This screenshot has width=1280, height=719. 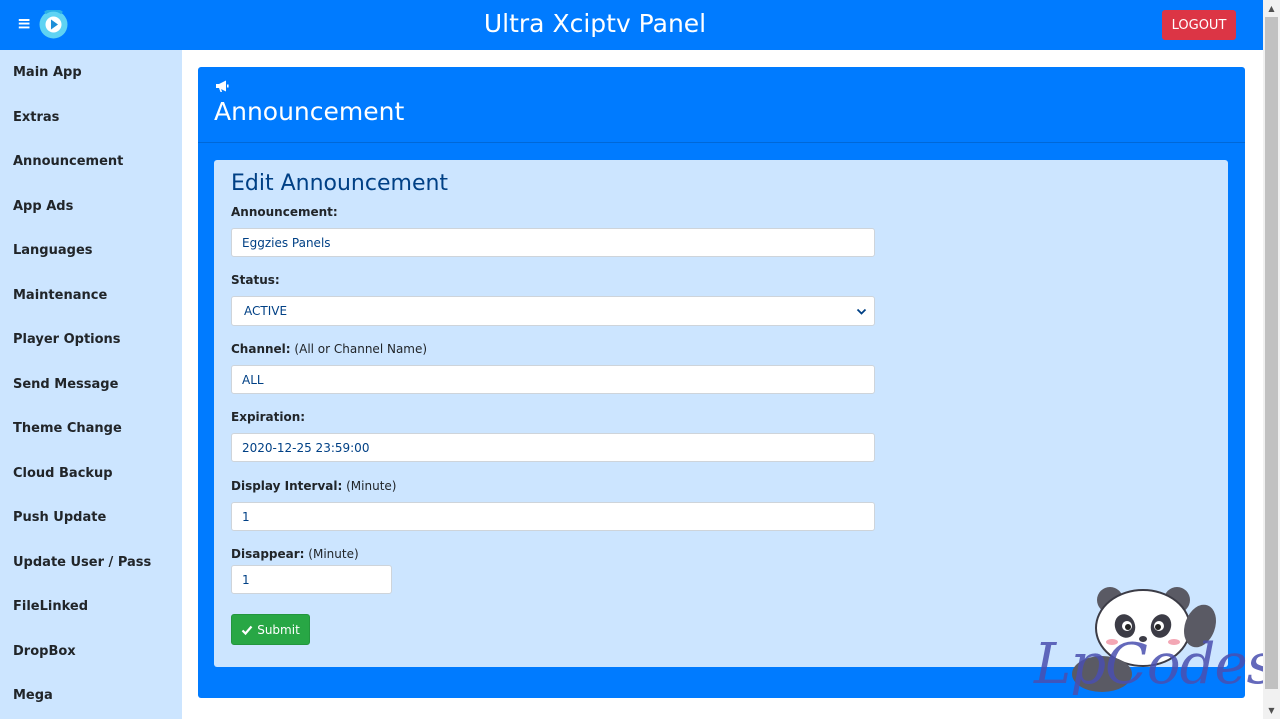 What do you see at coordinates (82, 562) in the screenshot?
I see `sidebar-item-update-user-pass: Update User / Pass` at bounding box center [82, 562].